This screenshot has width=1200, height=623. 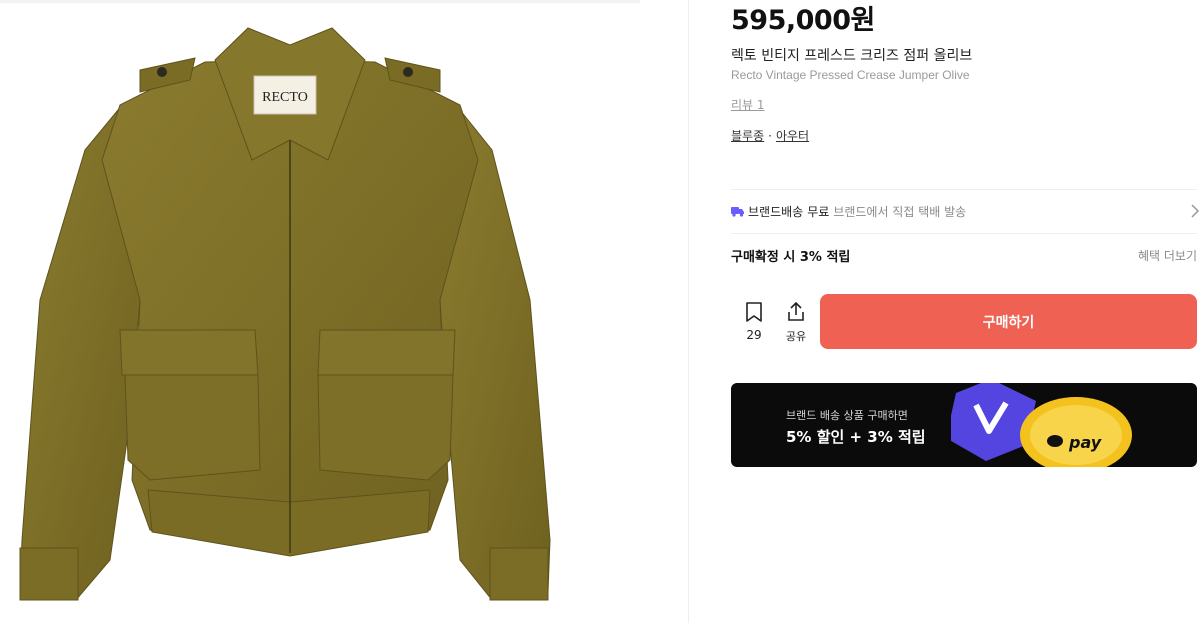 What do you see at coordinates (1167, 255) in the screenshot?
I see `benefits-more-link: 혜택 더보기` at bounding box center [1167, 255].